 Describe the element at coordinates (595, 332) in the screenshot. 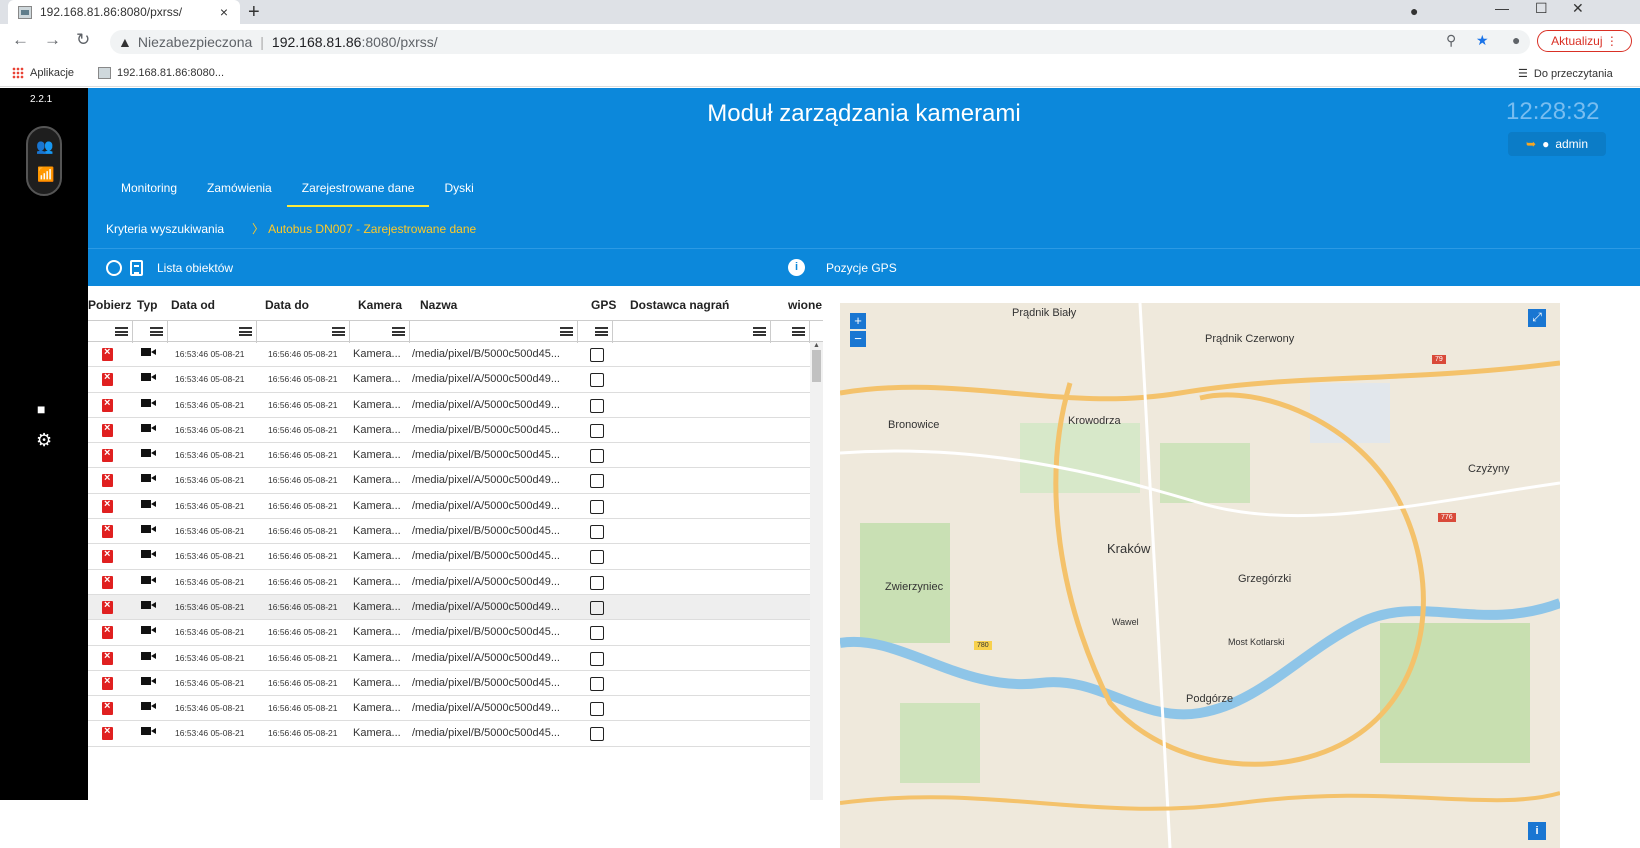

I see `filter-gps` at that location.